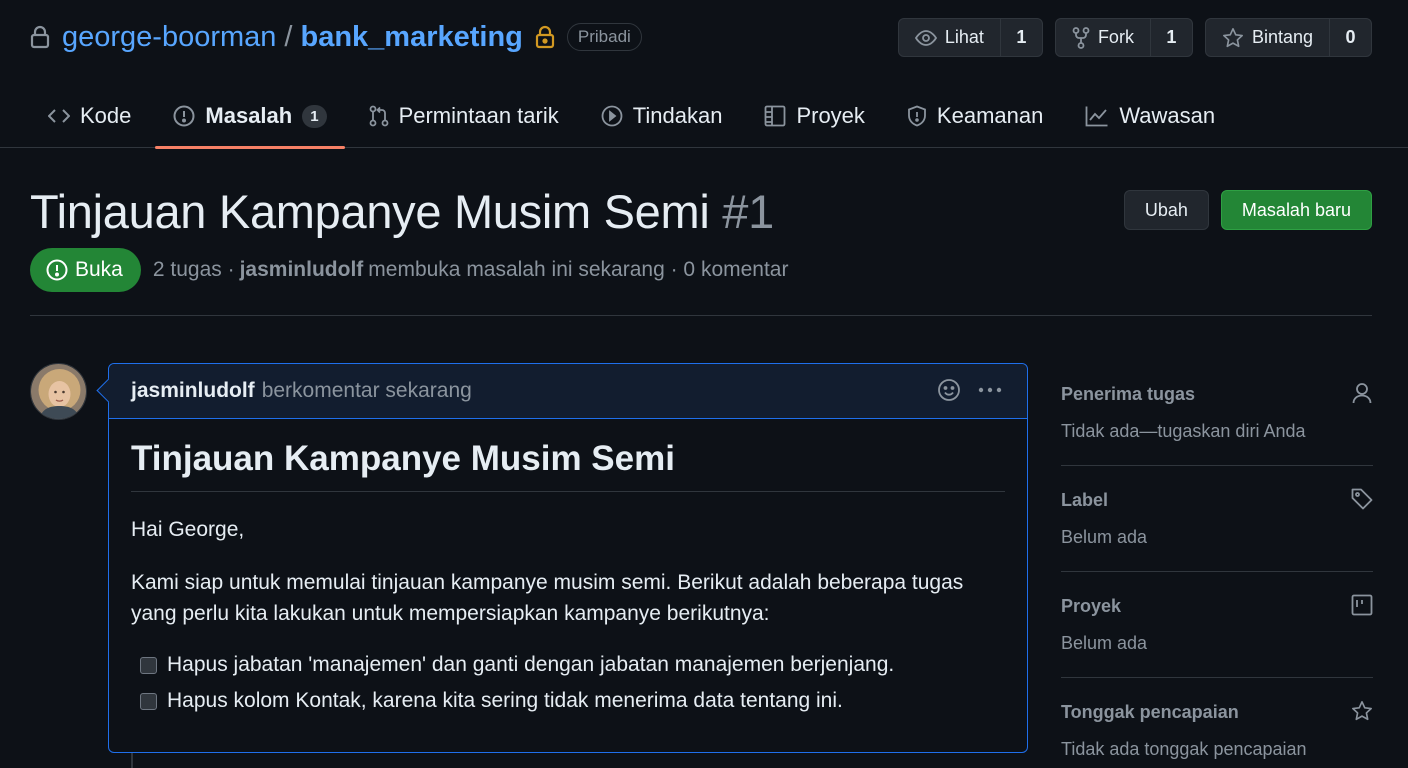 Image resolution: width=1408 pixels, height=768 pixels. I want to click on tab-actions-label: Tindakan, so click(677, 115).